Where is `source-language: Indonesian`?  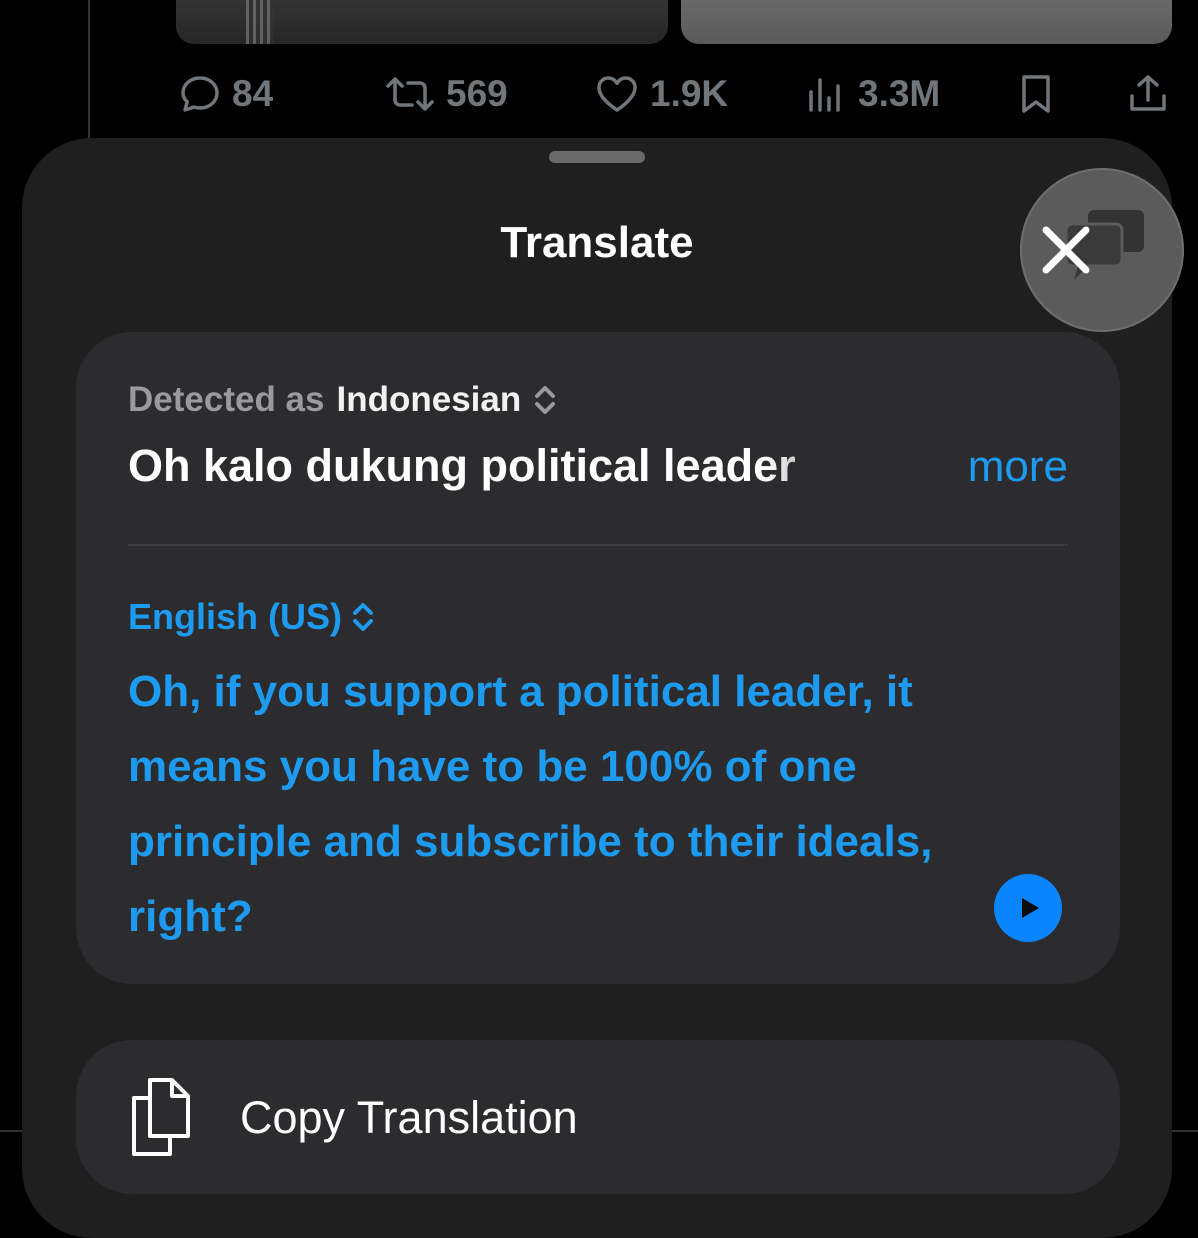 source-language: Indonesian is located at coordinates (429, 399).